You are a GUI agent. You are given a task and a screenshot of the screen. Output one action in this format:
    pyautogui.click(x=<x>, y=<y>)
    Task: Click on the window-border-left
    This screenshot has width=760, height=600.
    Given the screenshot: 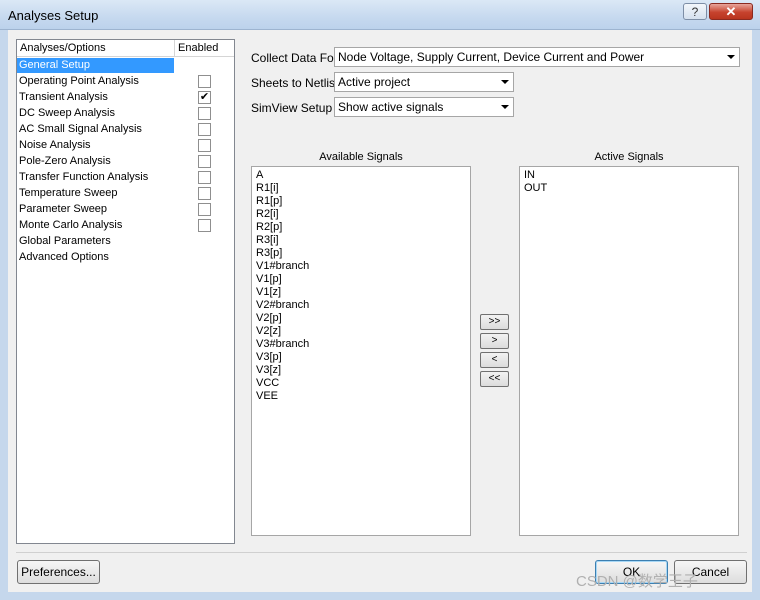 What is the action you would take?
    pyautogui.click(x=4, y=315)
    